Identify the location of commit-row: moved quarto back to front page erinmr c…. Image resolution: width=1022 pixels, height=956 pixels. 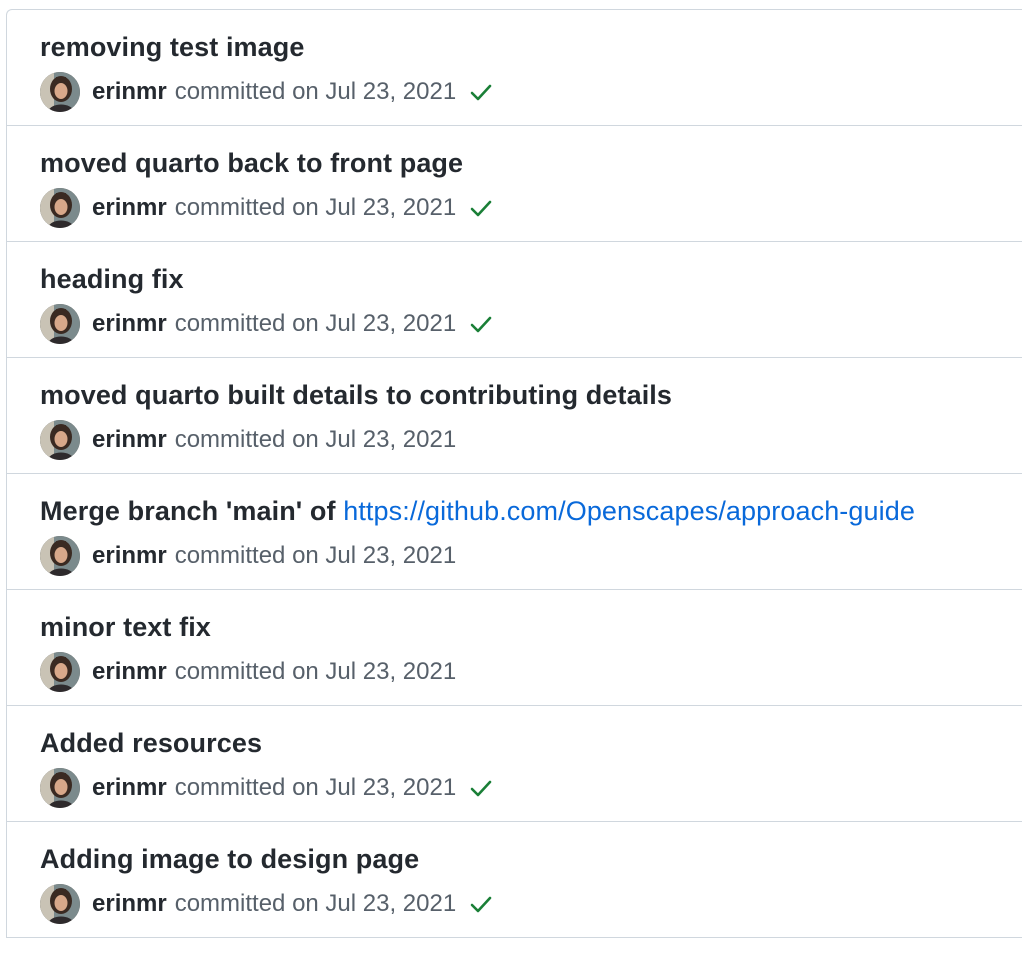
(514, 184).